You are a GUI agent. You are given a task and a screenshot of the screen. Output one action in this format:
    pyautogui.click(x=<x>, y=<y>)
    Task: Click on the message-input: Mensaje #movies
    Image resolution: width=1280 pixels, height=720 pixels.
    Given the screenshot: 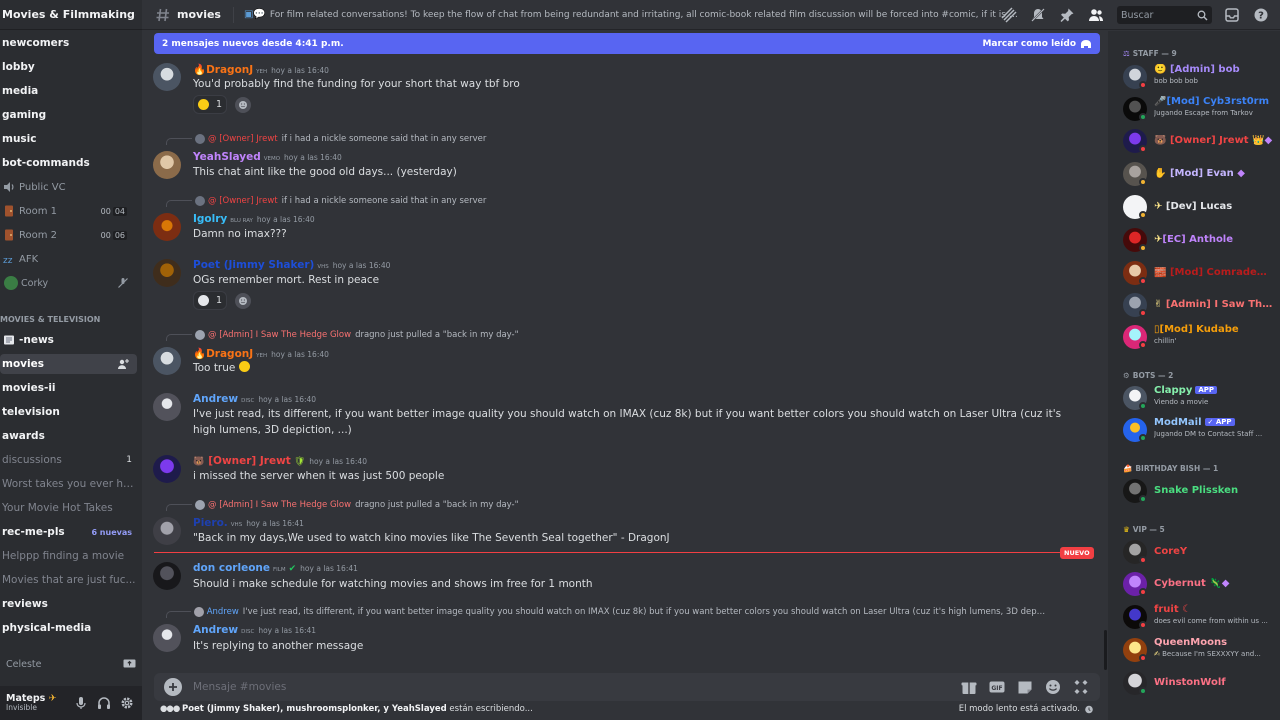 What is the action you would take?
    pyautogui.click(x=576, y=687)
    